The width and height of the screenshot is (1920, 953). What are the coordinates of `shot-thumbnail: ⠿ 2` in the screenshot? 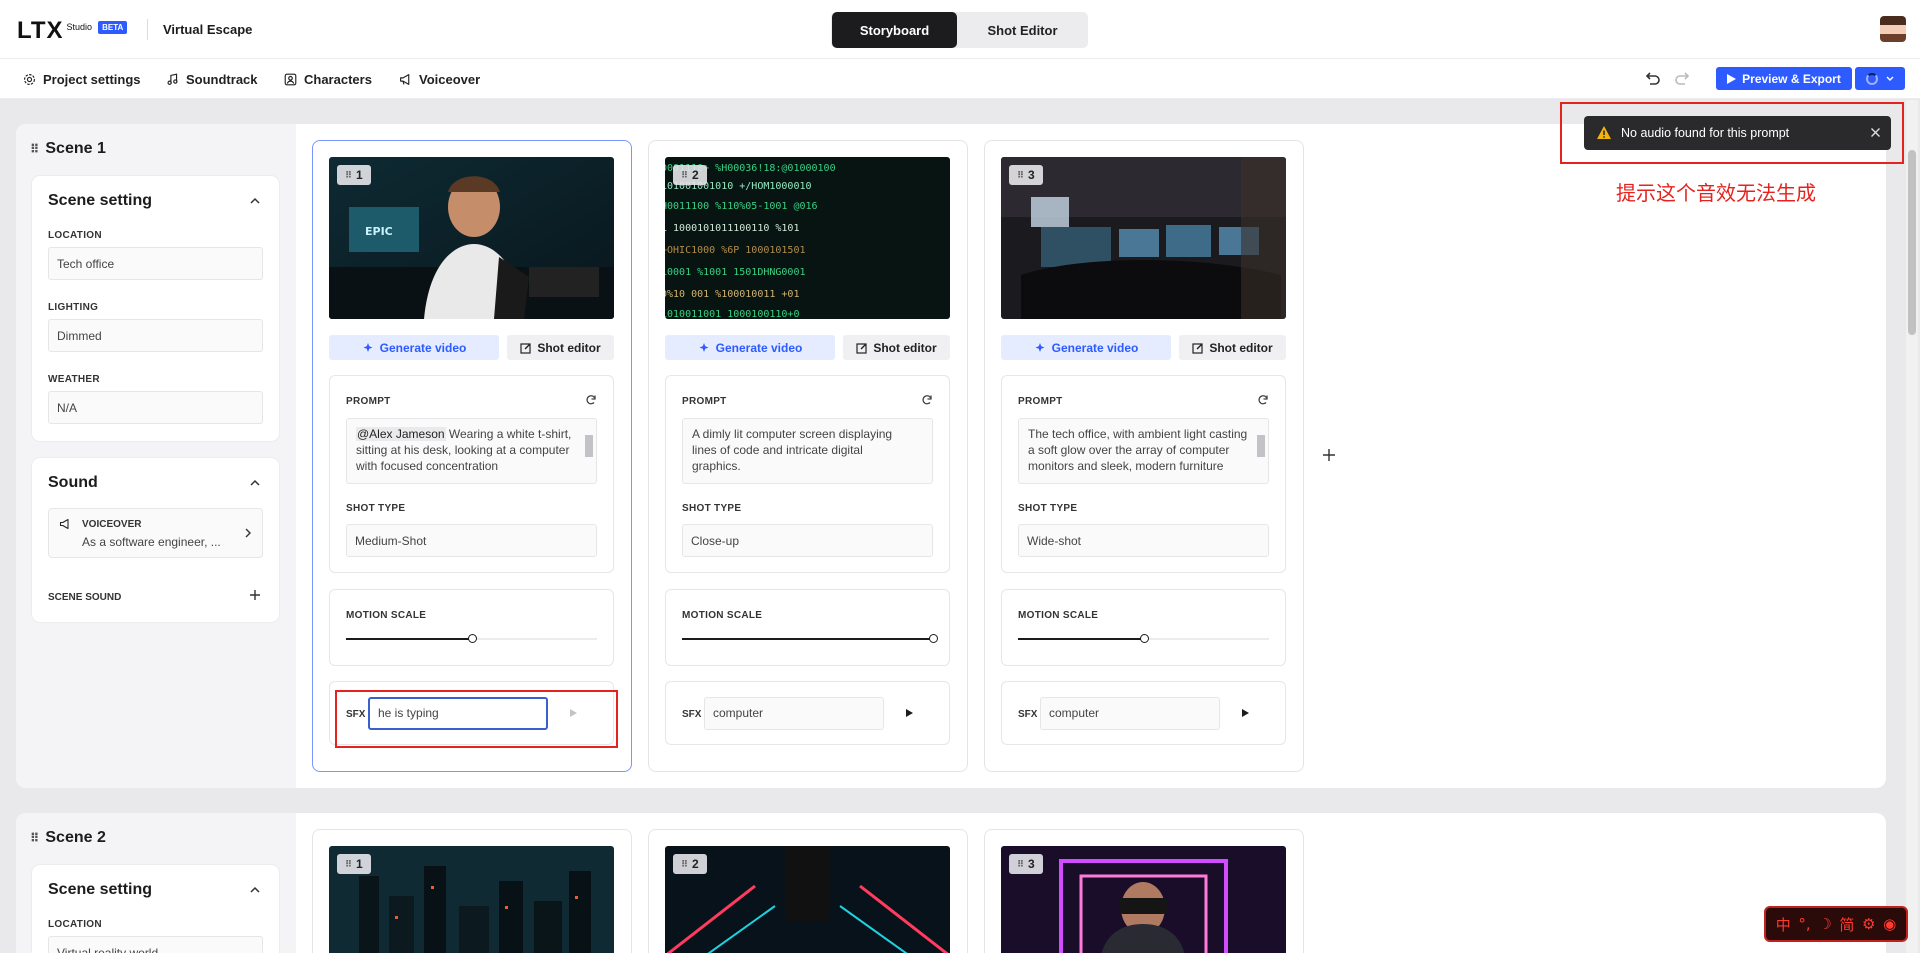 It's located at (807, 899).